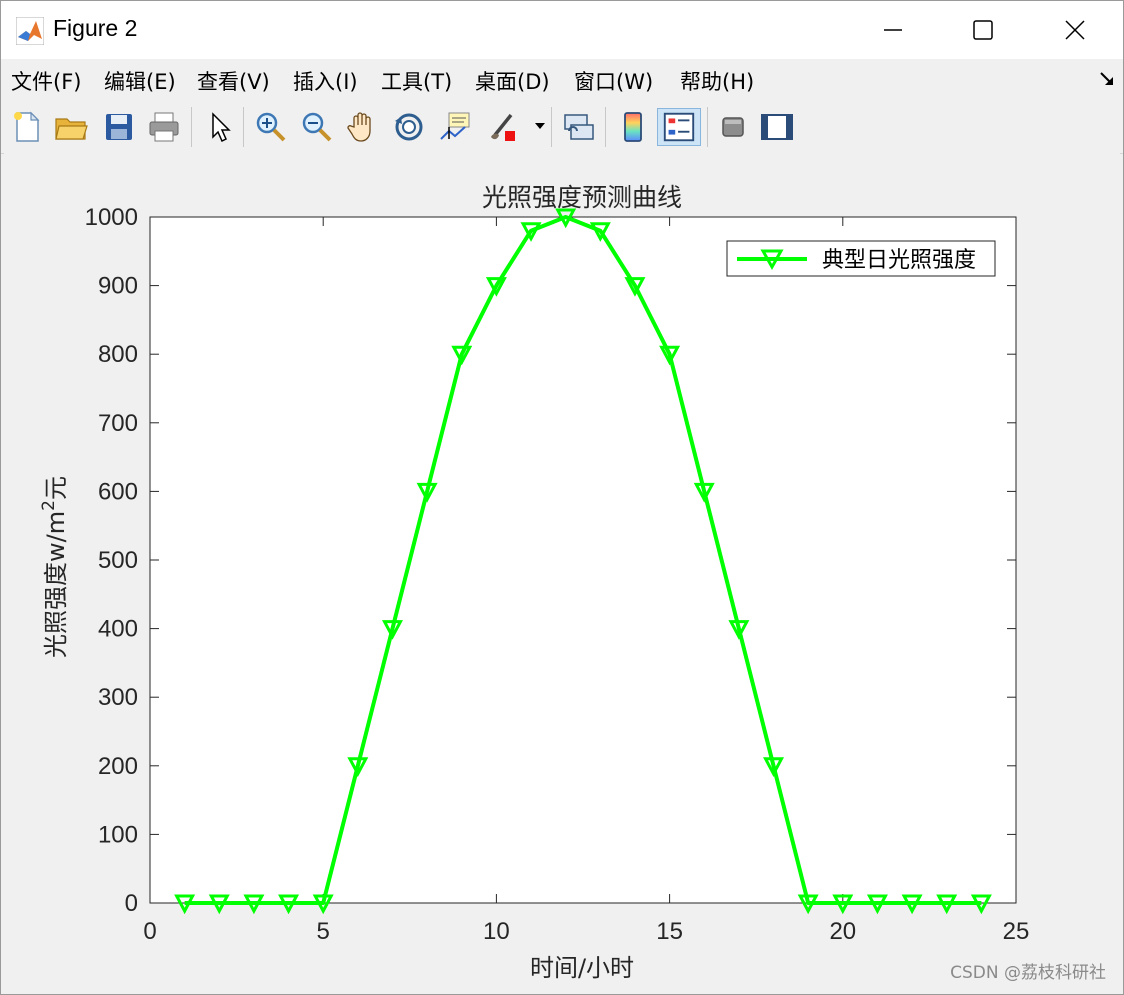 The image size is (1124, 995). What do you see at coordinates (118, 766) in the screenshot?
I see `y-tick-label: 200` at bounding box center [118, 766].